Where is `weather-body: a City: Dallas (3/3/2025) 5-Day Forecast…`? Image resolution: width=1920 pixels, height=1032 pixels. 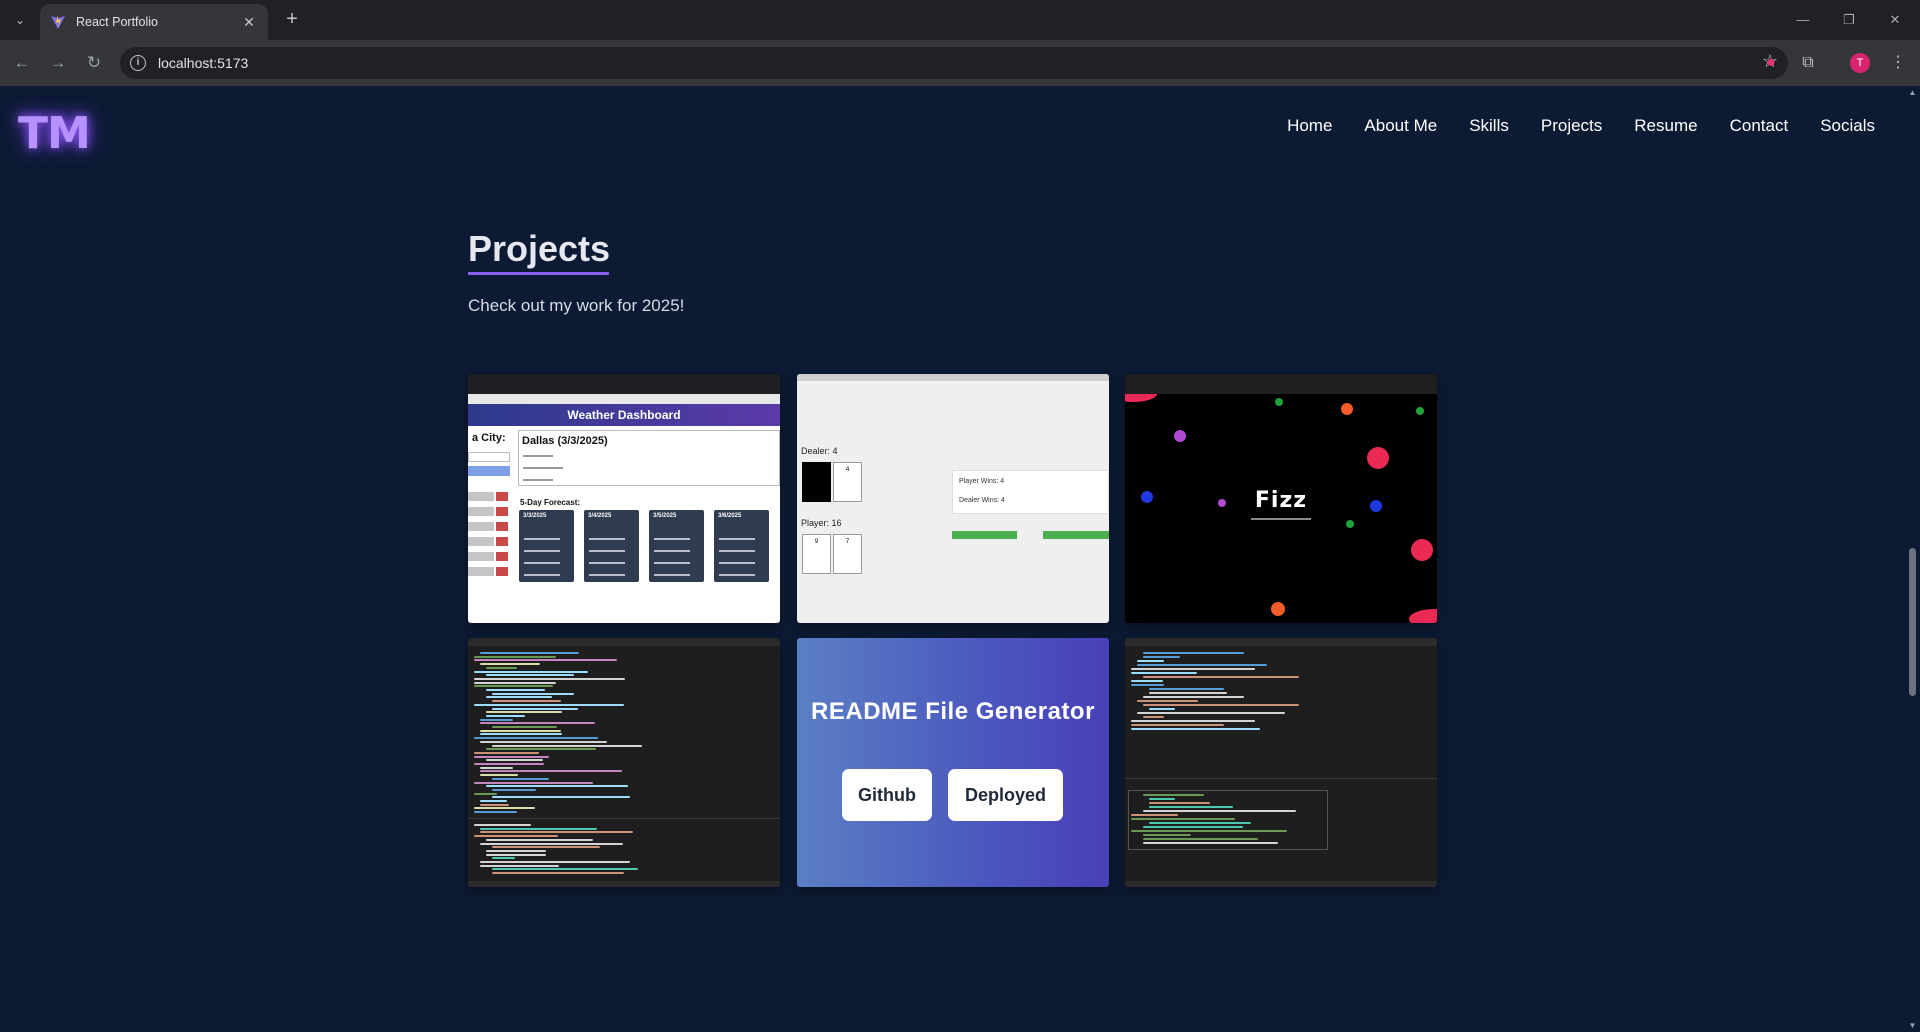
weather-body: a City: Dallas (3/3/2025) 5-Day Forecast… is located at coordinates (624, 524).